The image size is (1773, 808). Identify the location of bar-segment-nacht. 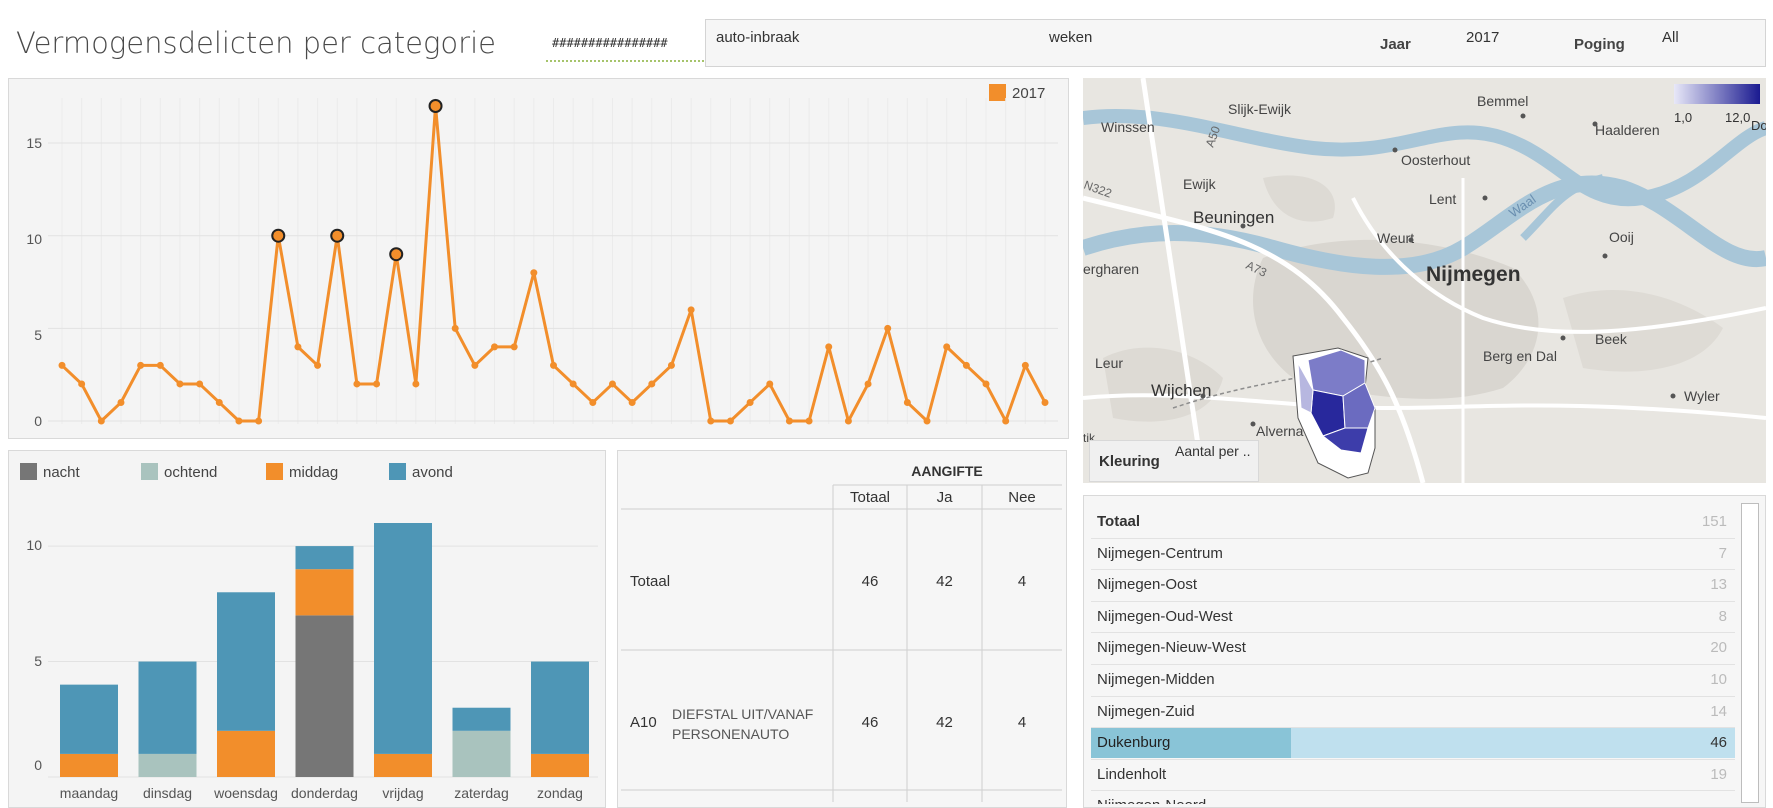
(324, 696).